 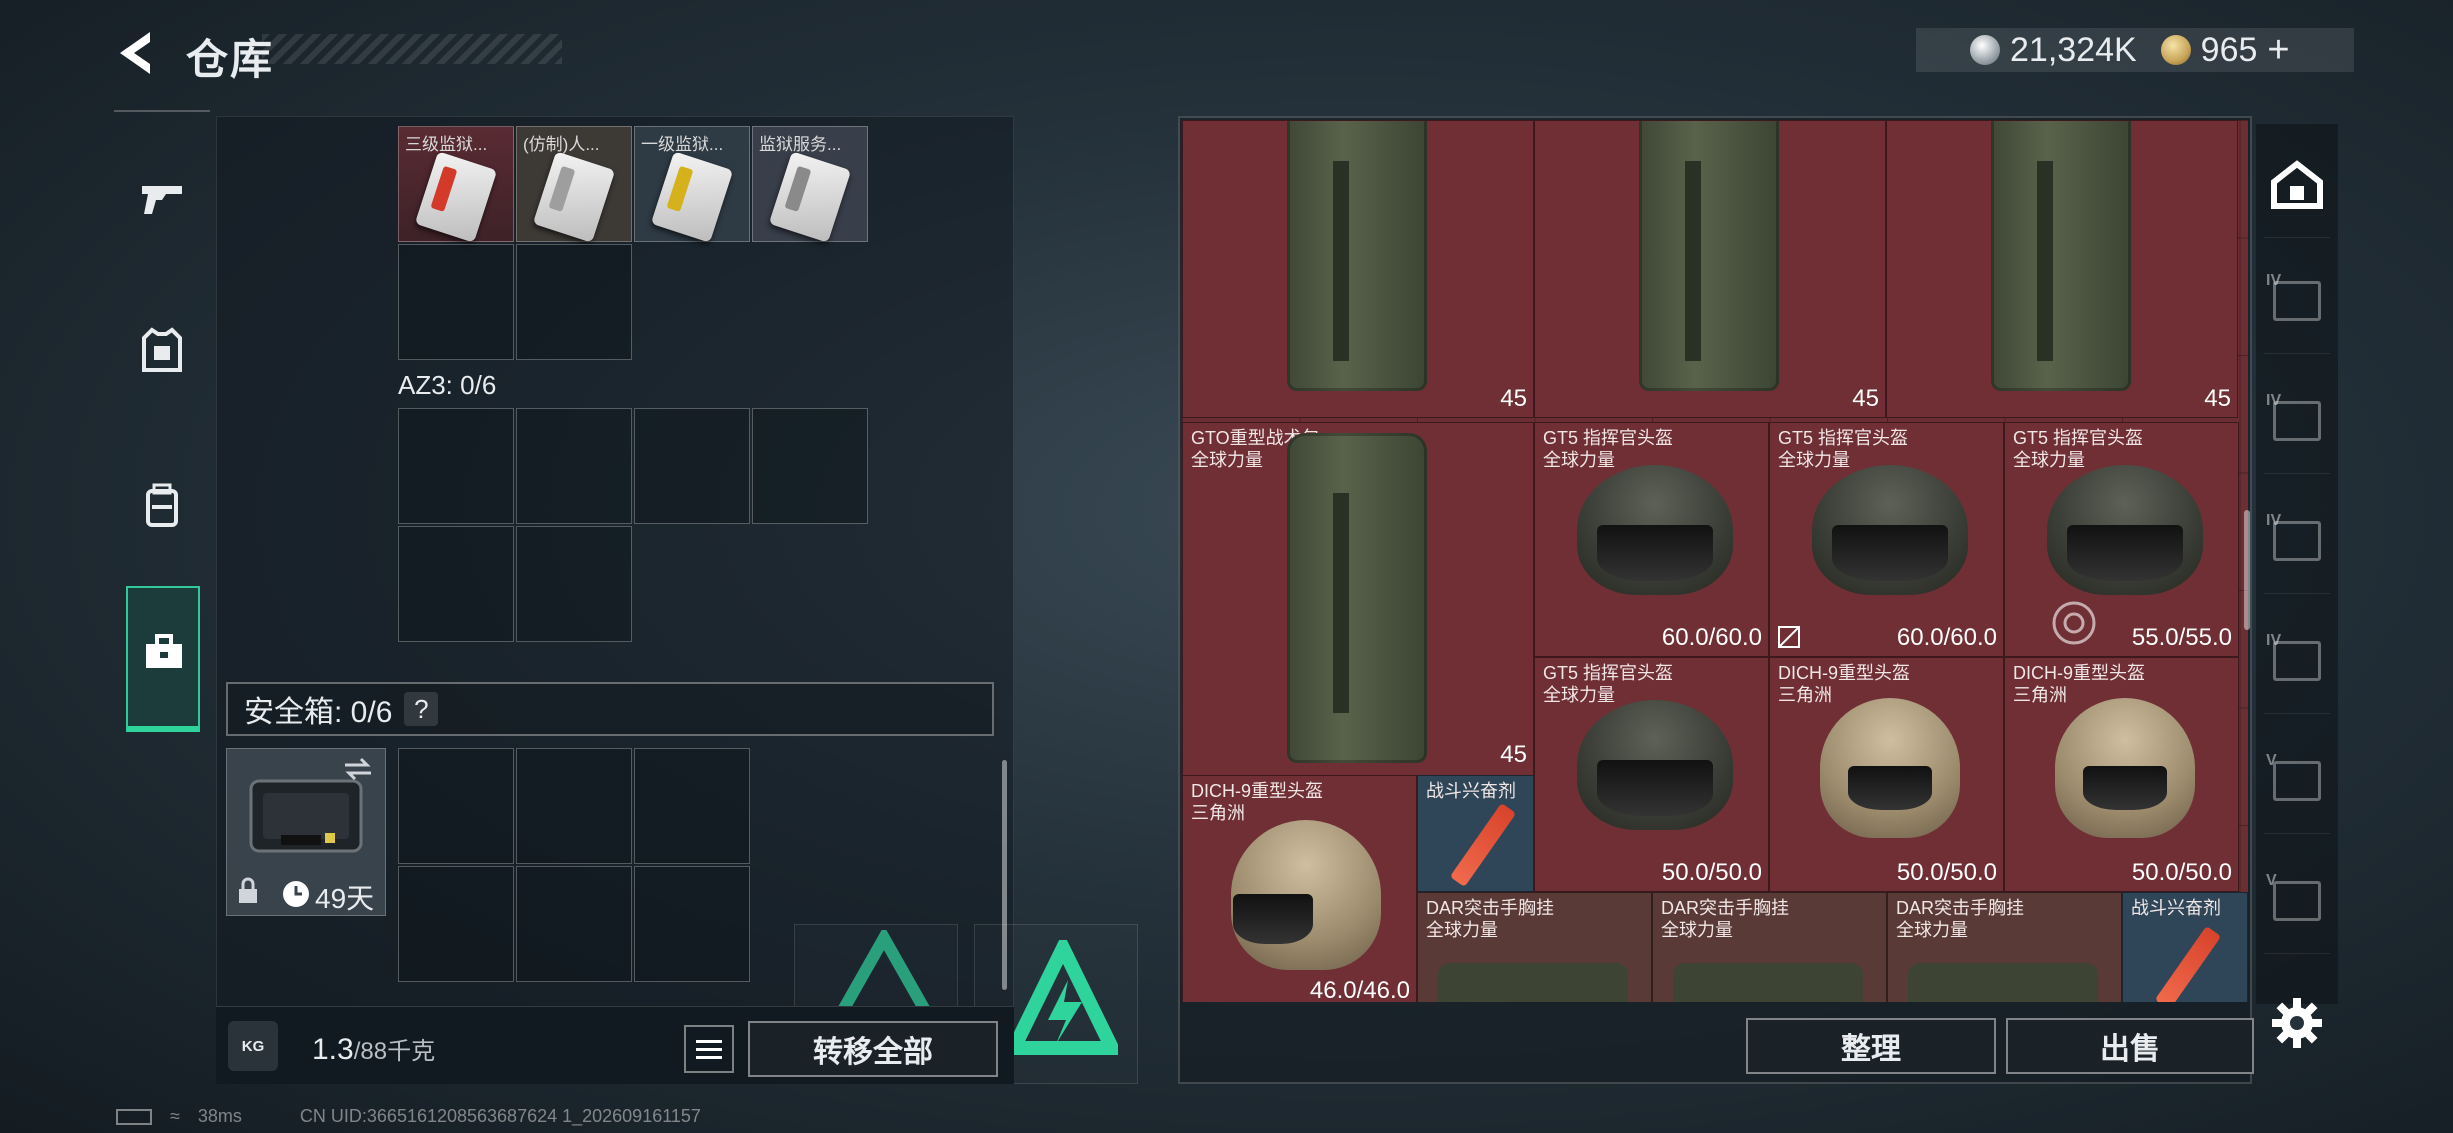 I want to click on stash-item-helmet: GT5 指挥官头盔 全球力量 55.0/55.0, so click(x=2121, y=539).